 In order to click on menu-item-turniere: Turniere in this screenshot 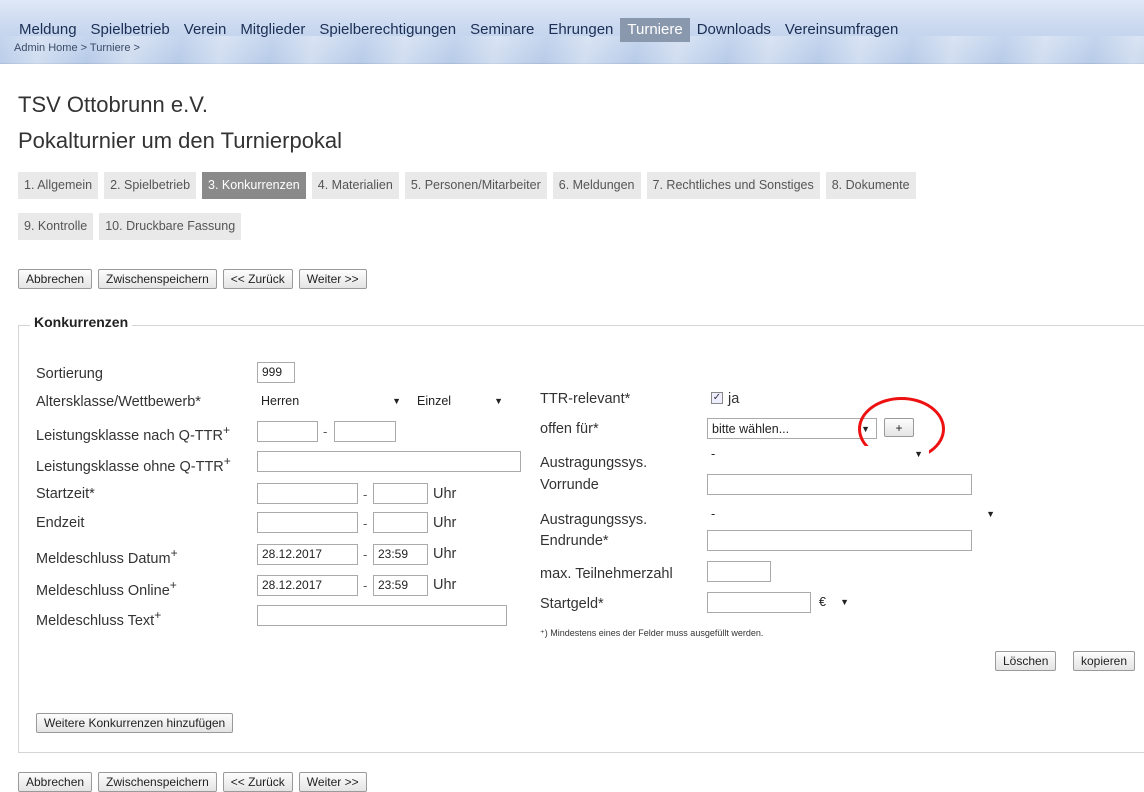, I will do `click(655, 30)`.